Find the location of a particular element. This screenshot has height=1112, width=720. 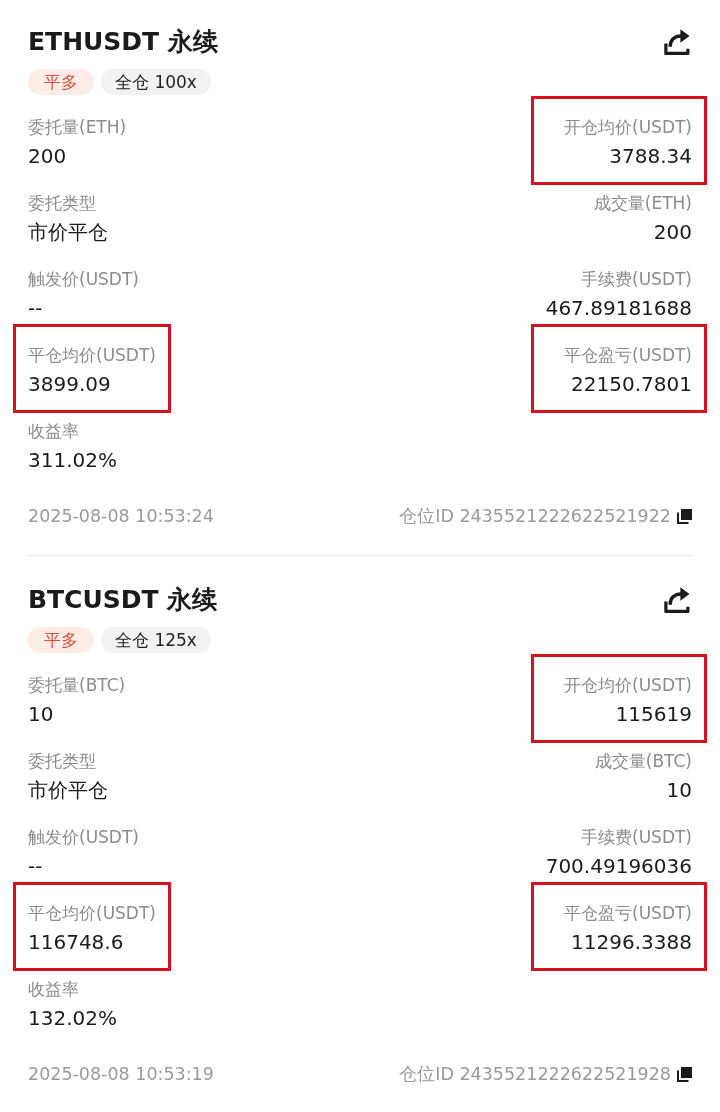

field-label: 成交量(BTC) is located at coordinates (643, 761).